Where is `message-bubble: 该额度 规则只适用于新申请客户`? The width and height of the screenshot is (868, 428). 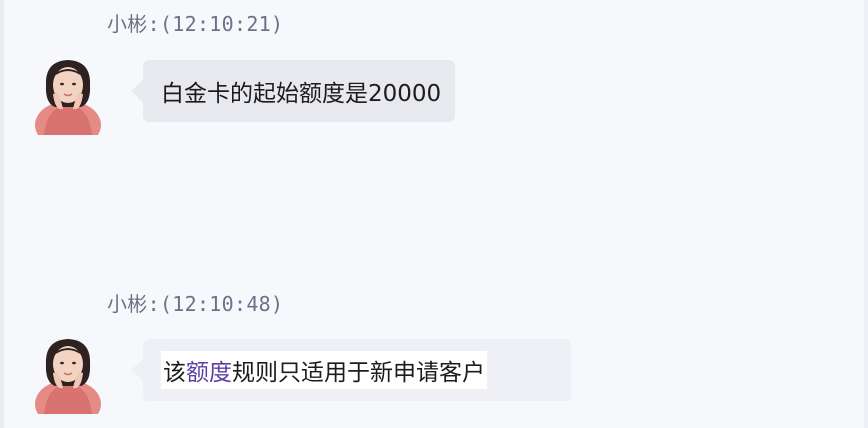 message-bubble: 该额度 规则只适用于新申请客户 is located at coordinates (351, 370).